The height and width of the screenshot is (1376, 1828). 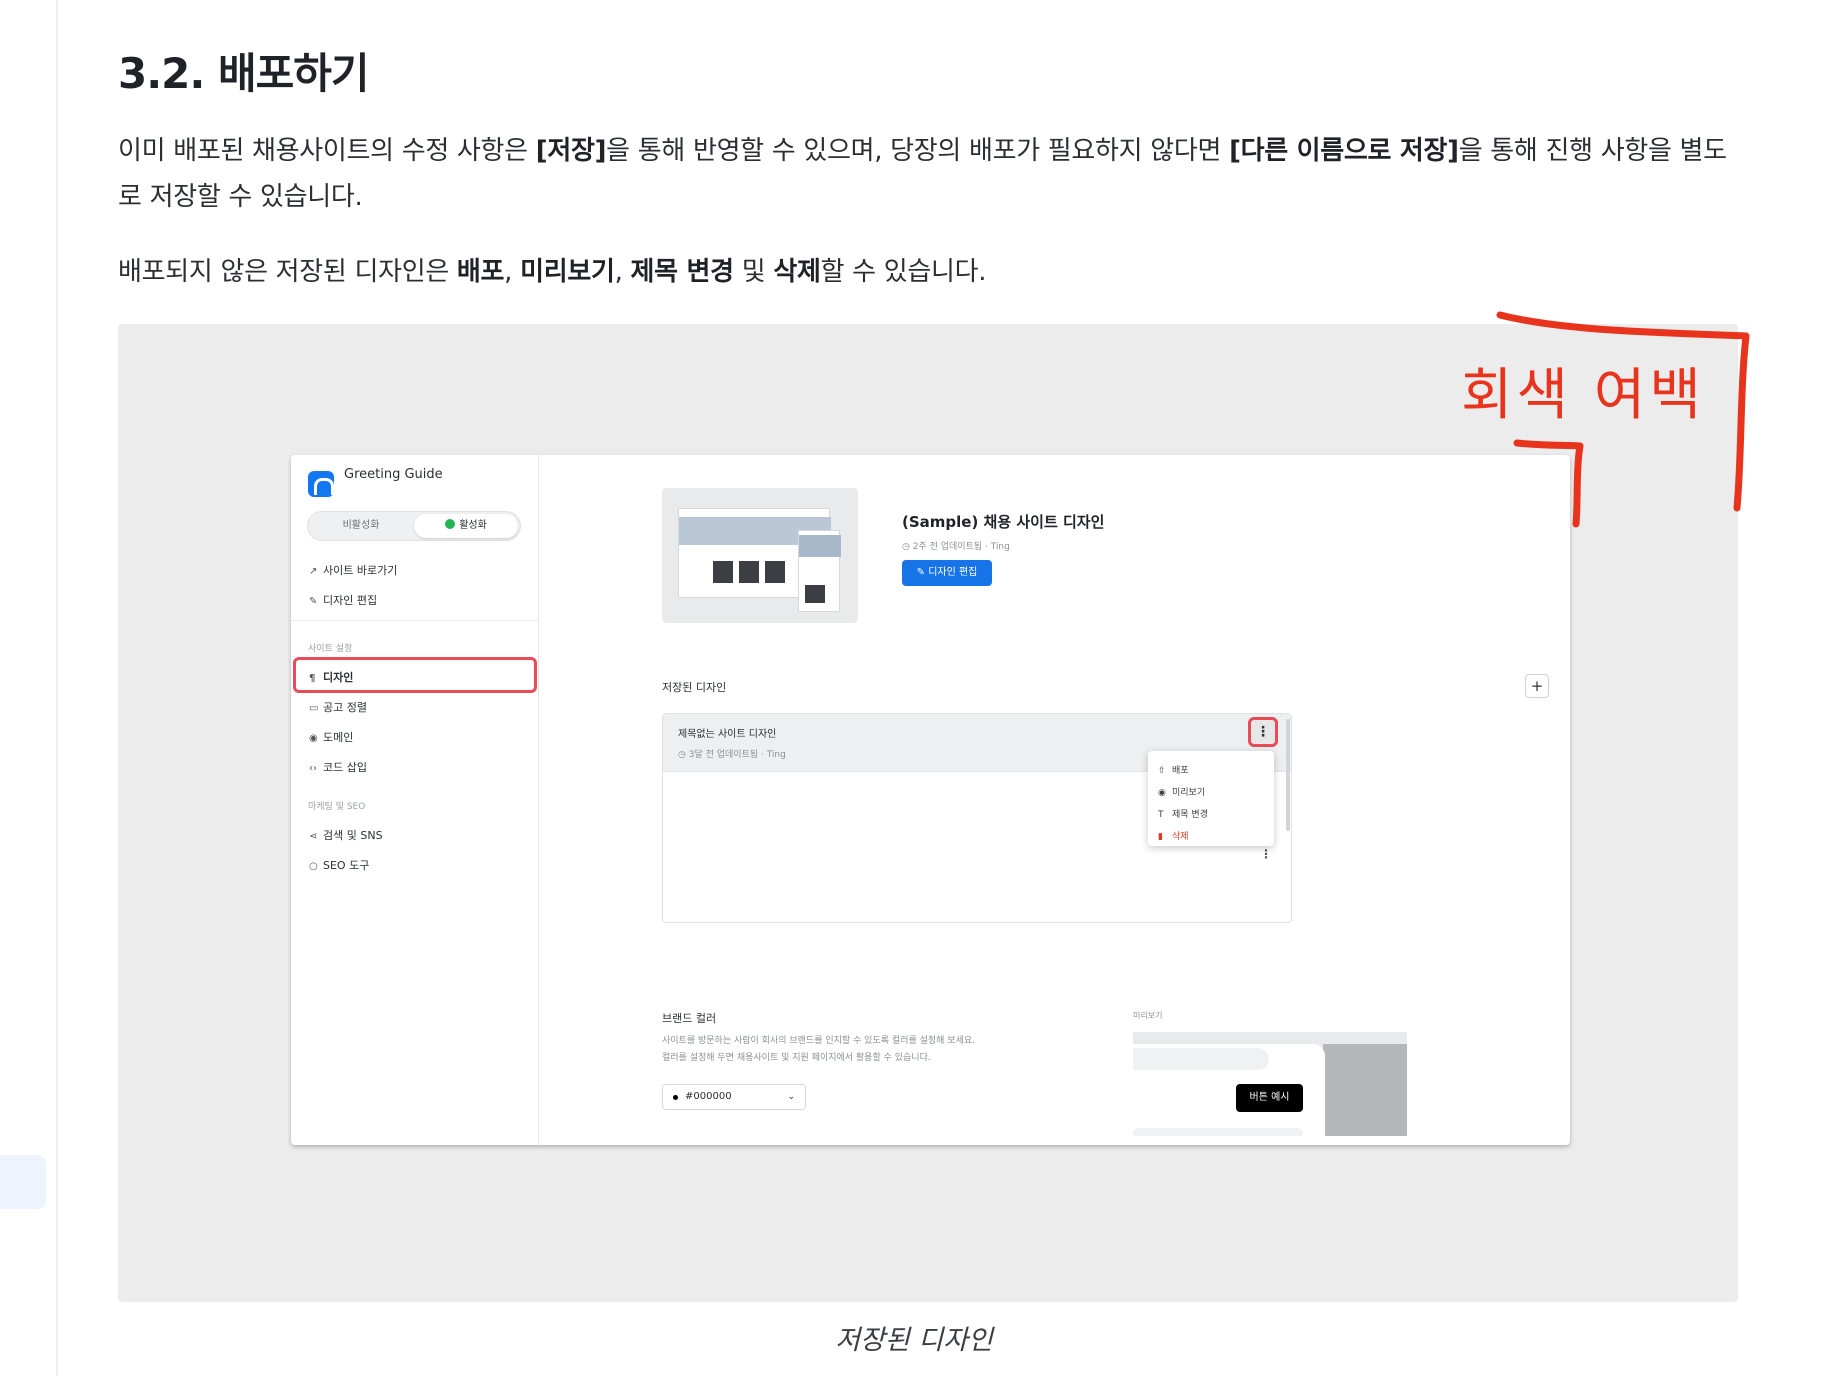 I want to click on annotation-bracket, so click(x=1623, y=419).